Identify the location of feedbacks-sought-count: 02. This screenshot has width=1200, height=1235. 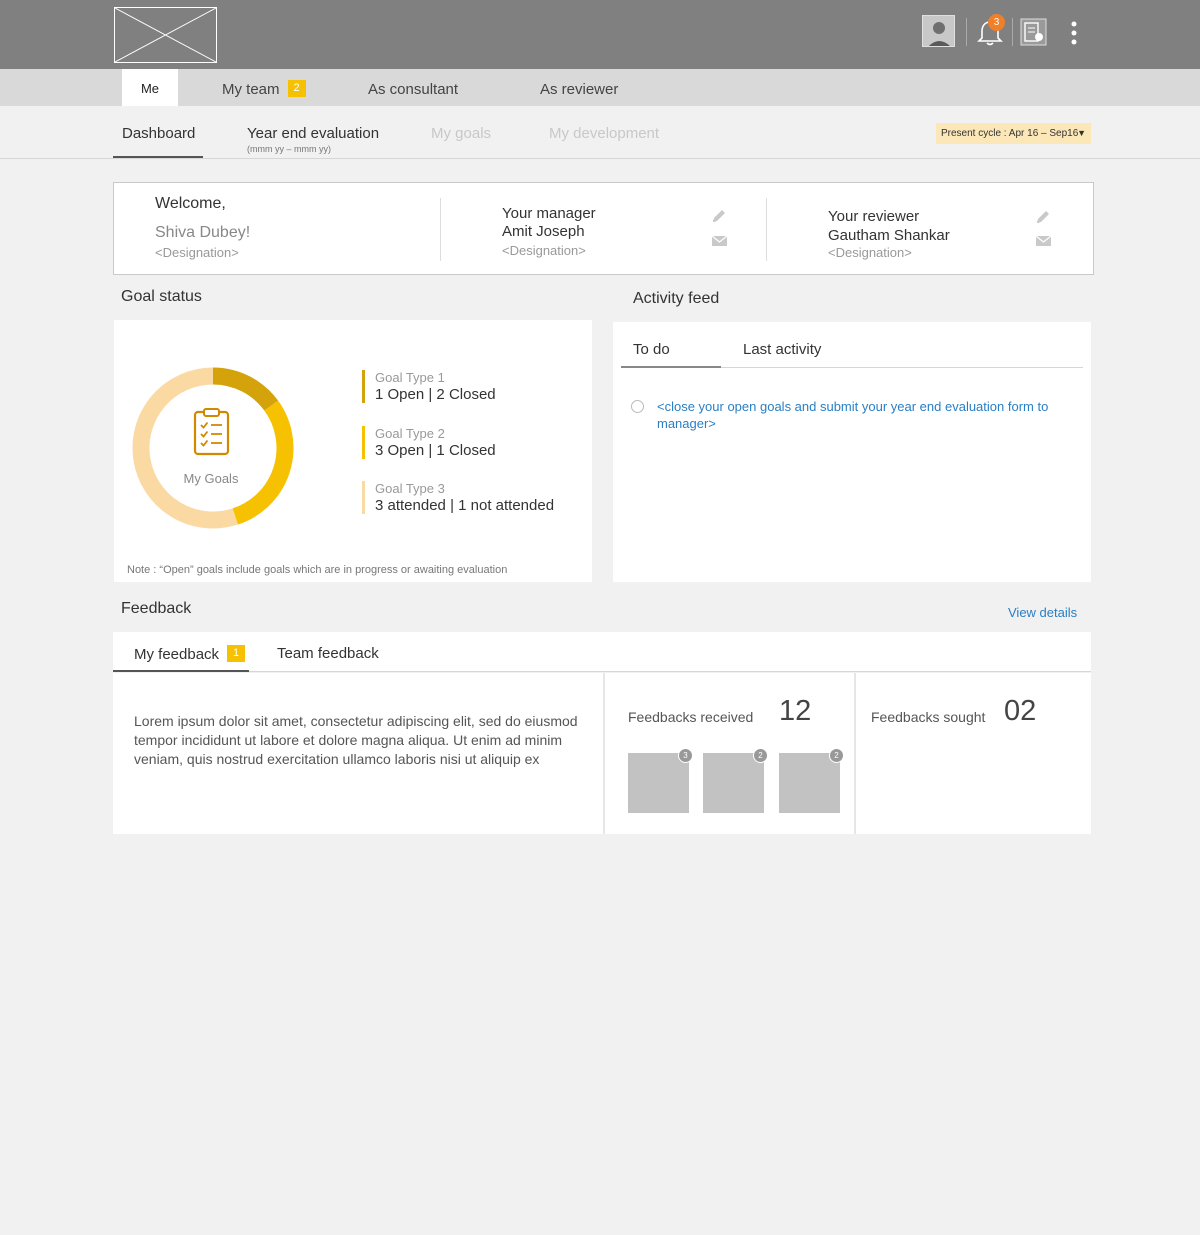
(1020, 711).